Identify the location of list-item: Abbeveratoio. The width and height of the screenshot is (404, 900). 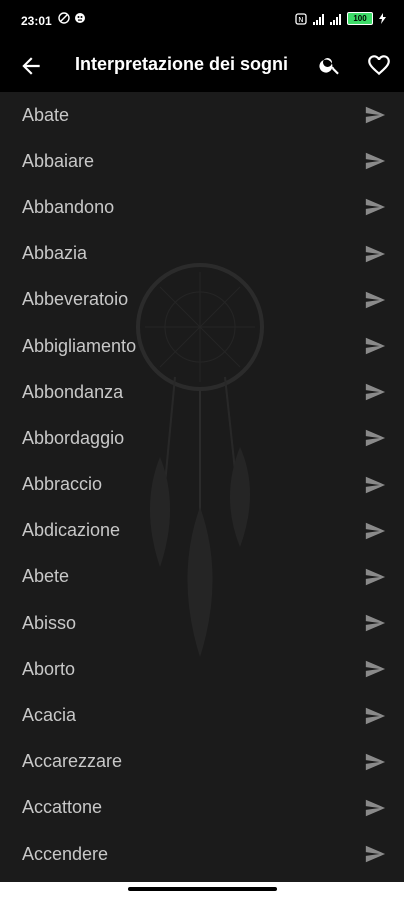
(202, 300).